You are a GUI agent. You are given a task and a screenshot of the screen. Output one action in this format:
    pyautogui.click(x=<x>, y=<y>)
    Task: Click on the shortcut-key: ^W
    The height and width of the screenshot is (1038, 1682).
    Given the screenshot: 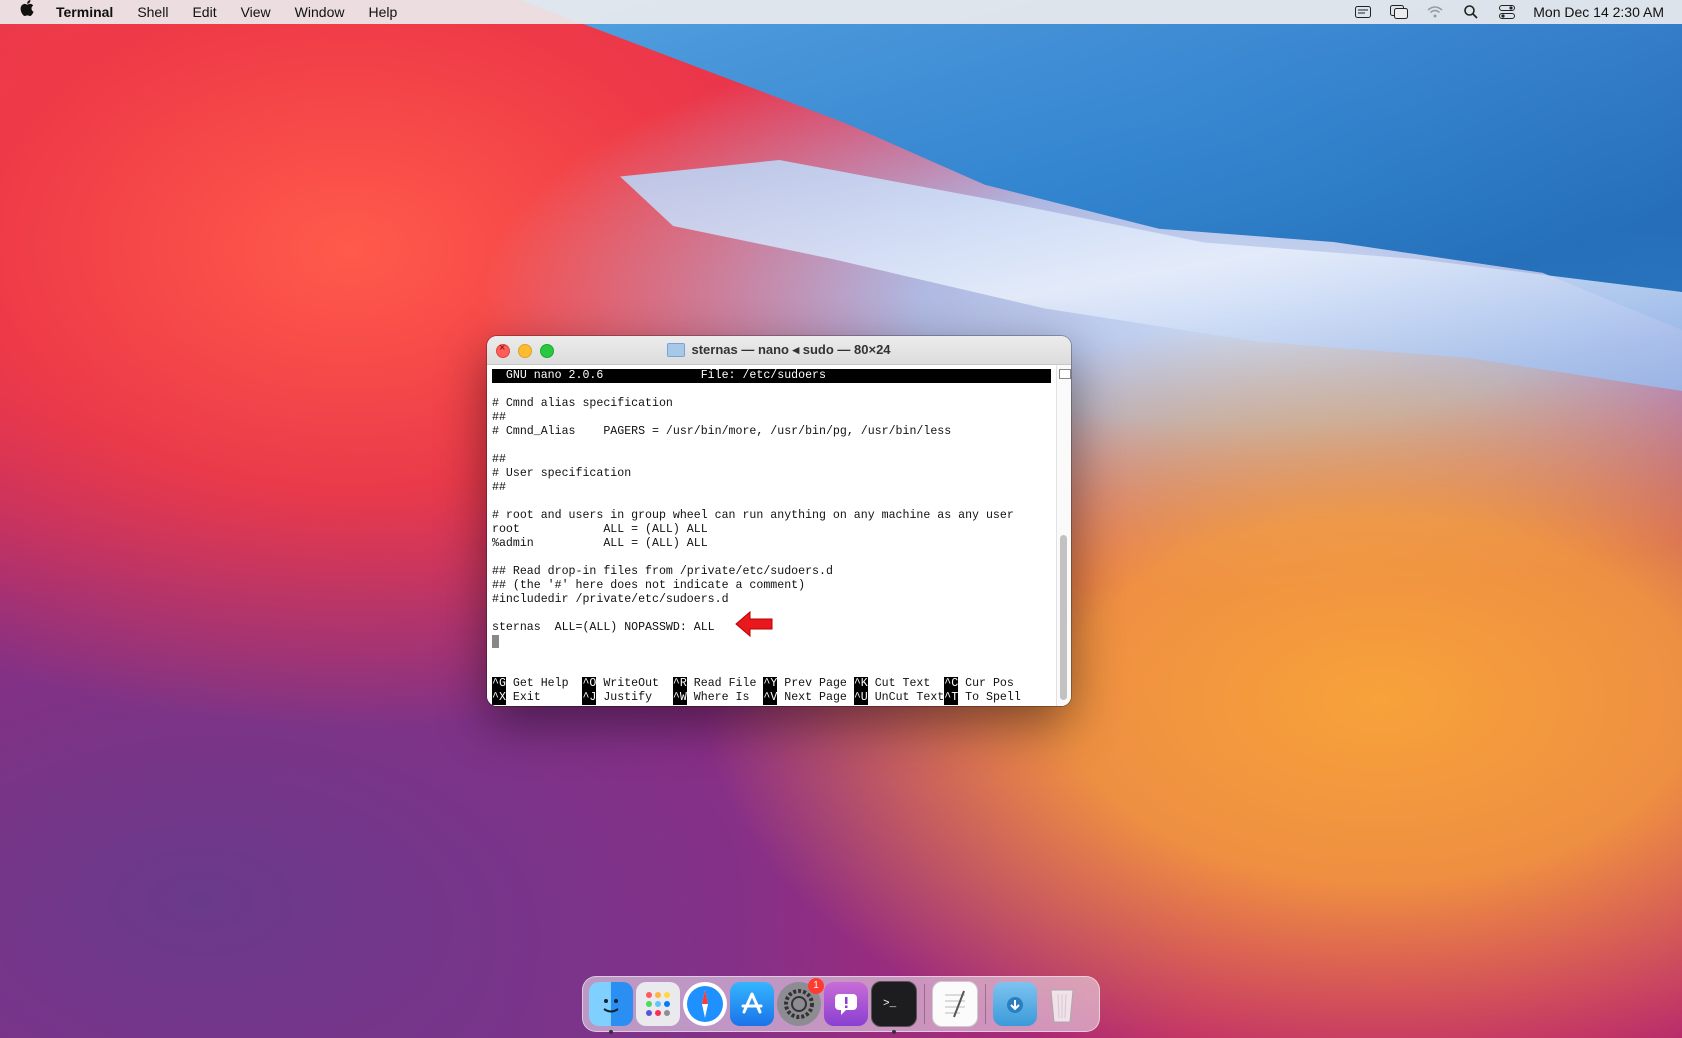 What is the action you would take?
    pyautogui.click(x=679, y=698)
    